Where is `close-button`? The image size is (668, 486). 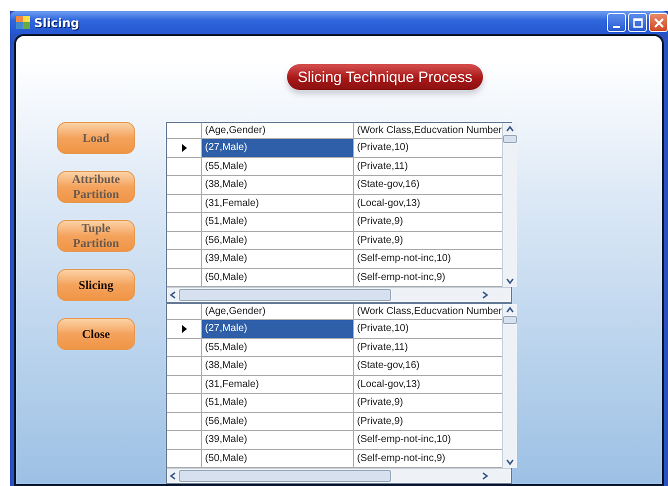 close-button is located at coordinates (658, 22).